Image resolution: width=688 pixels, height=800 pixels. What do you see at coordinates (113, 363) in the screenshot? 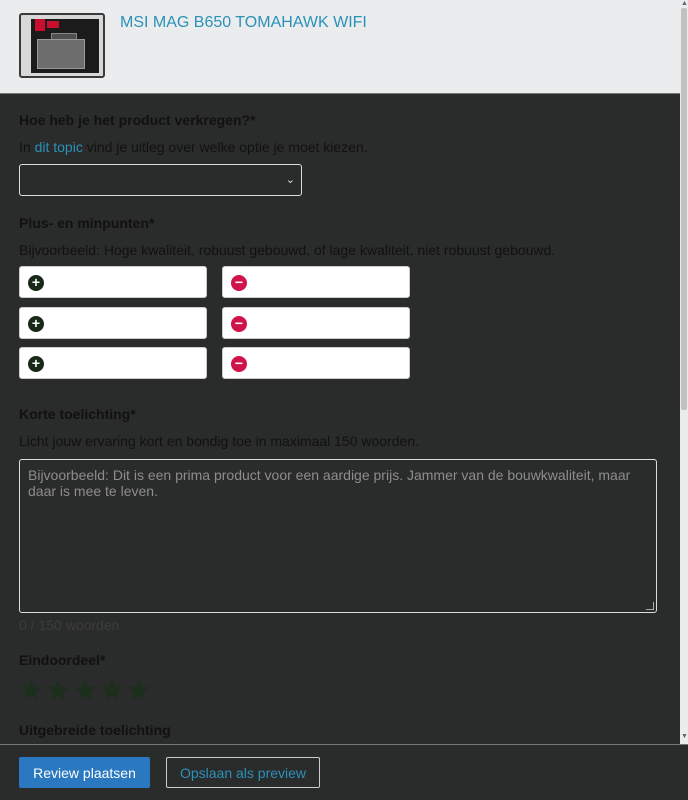
I see `plus-input-3: +` at bounding box center [113, 363].